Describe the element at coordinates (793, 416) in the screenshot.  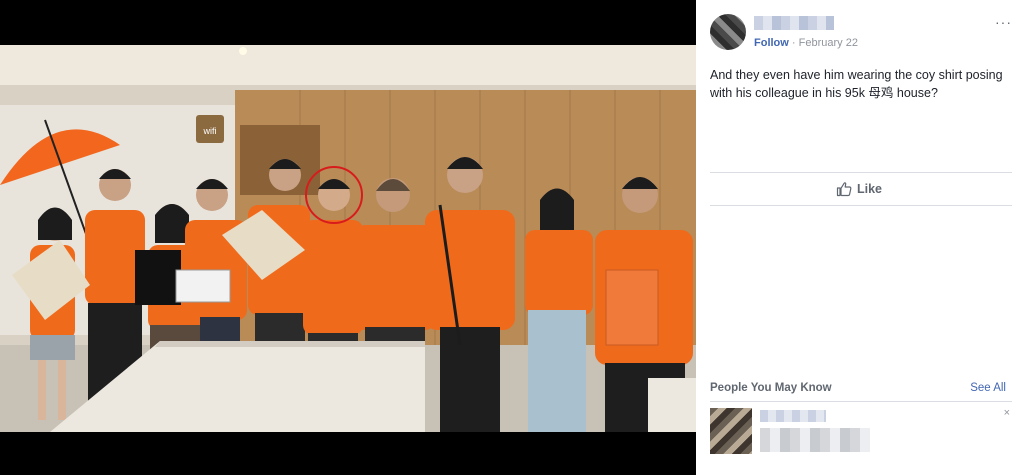
I see `suggested-person-name-blurred` at that location.